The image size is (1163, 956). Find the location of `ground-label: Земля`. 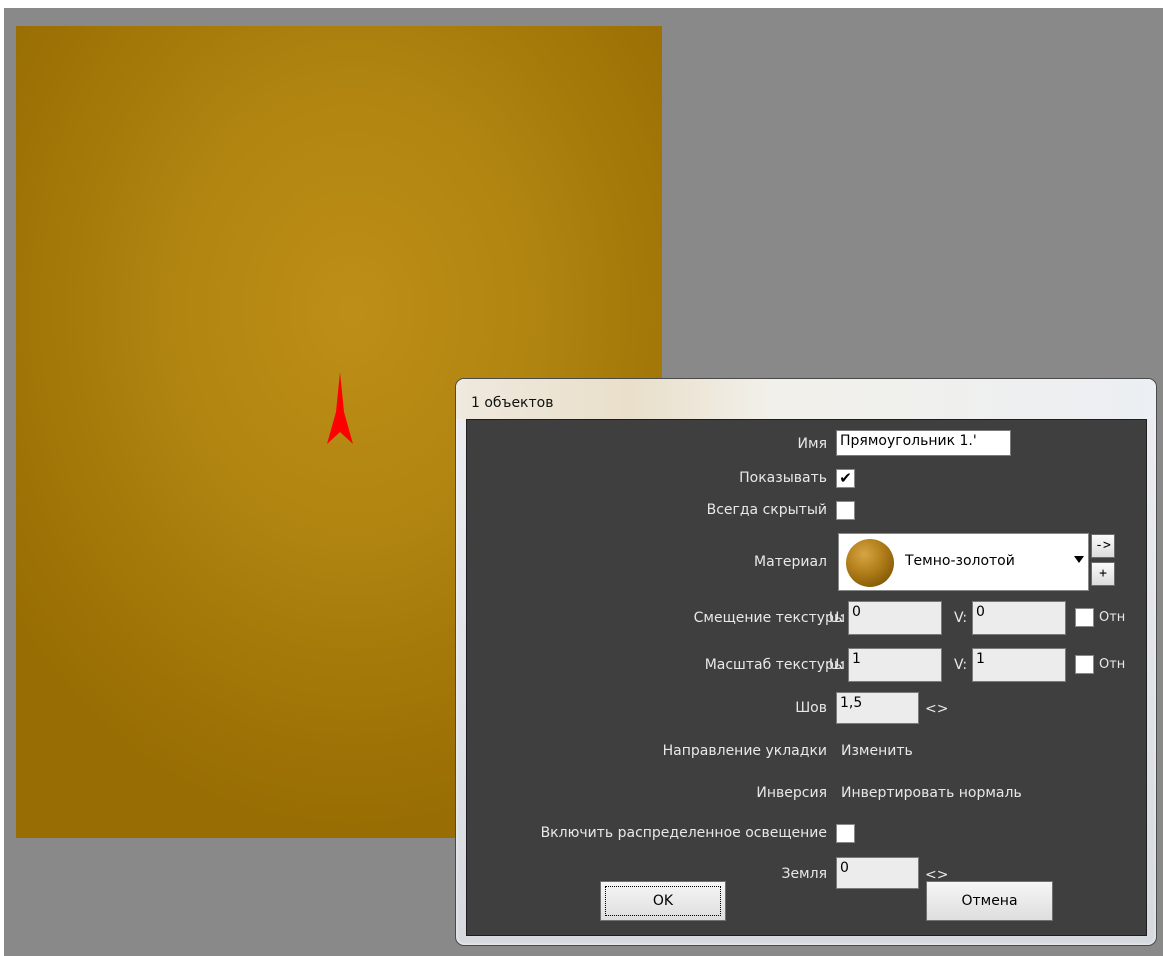

ground-label: Земля is located at coordinates (804, 874).